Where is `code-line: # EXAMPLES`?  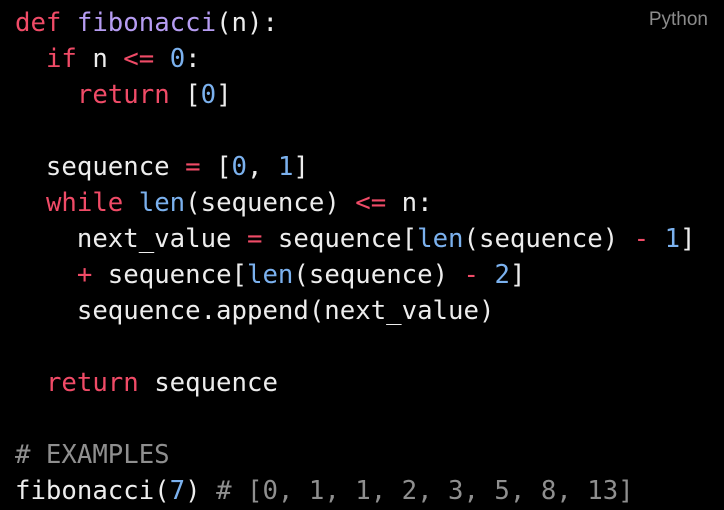
code-line: # EXAMPLES is located at coordinates (355, 455).